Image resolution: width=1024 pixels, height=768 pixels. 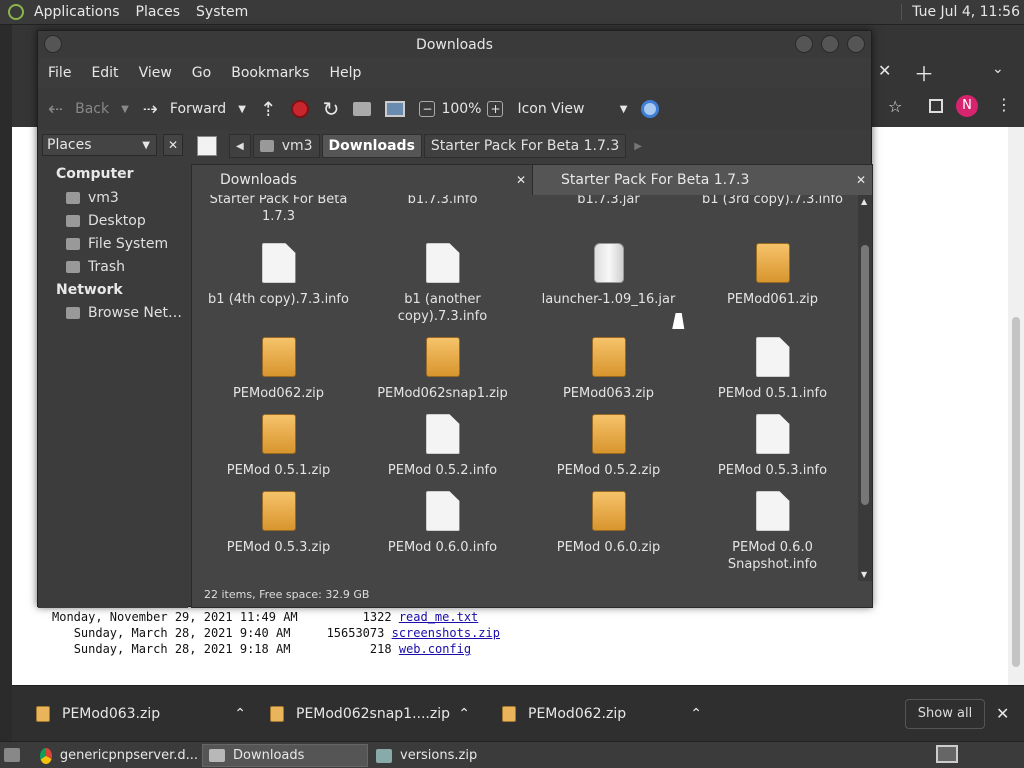 What do you see at coordinates (370, 714) in the screenshot?
I see `download-item: PEMod062snap1....zip ⌃` at bounding box center [370, 714].